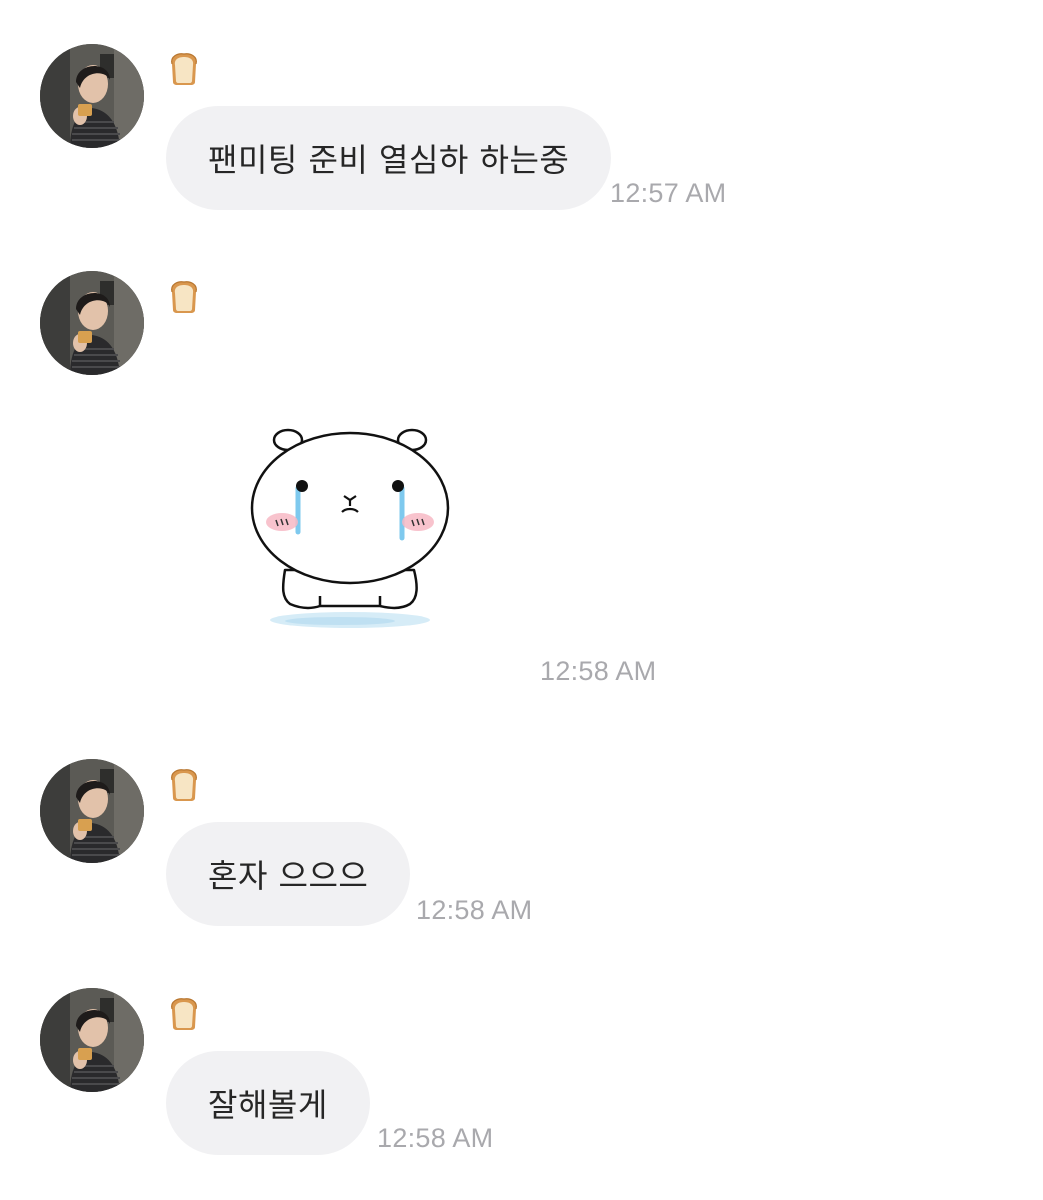 The image size is (1043, 1200). Describe the element at coordinates (288, 874) in the screenshot. I see `message-bubble: 혼자 으으으` at that location.